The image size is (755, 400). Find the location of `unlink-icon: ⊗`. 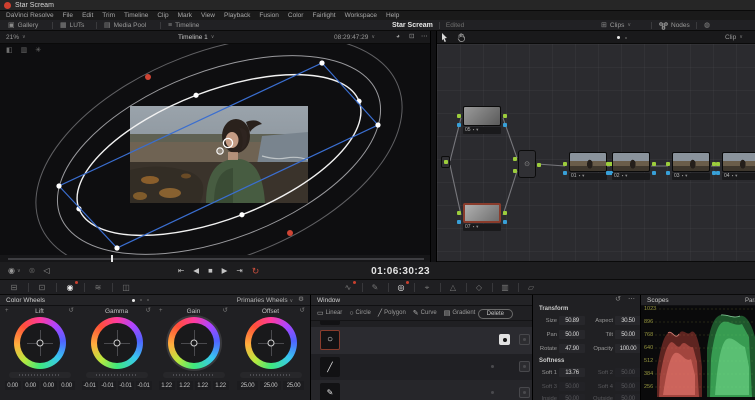

unlink-icon: ⊗ is located at coordinates (32, 271).